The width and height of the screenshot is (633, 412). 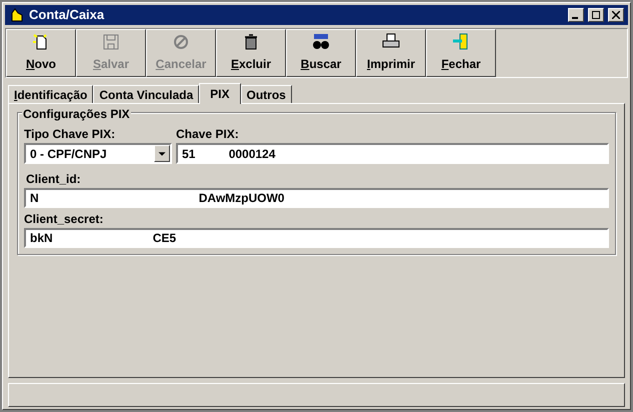 I want to click on close-icon, so click(x=616, y=15).